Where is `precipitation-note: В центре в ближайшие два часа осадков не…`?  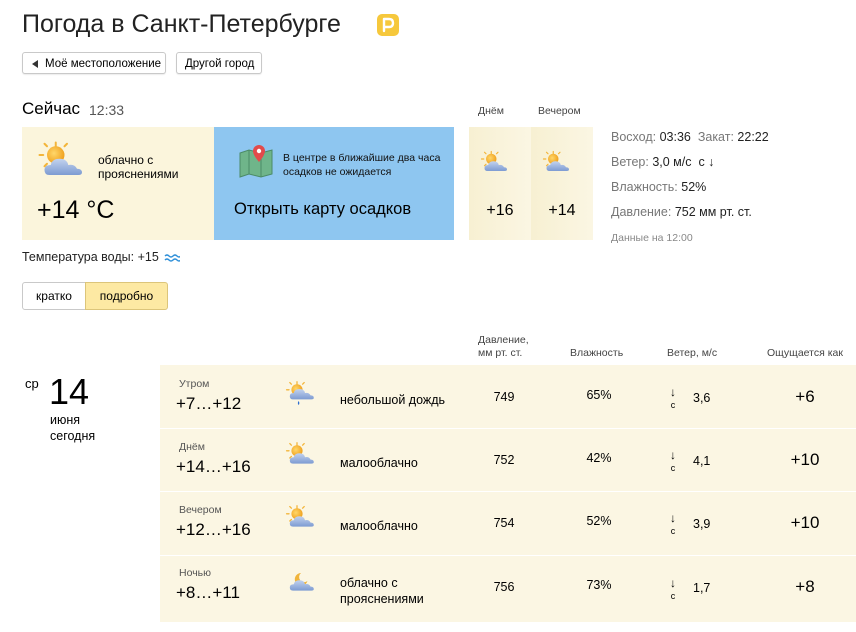
precipitation-note: В центре в ближайшие два часа осадков не… is located at coordinates (362, 165).